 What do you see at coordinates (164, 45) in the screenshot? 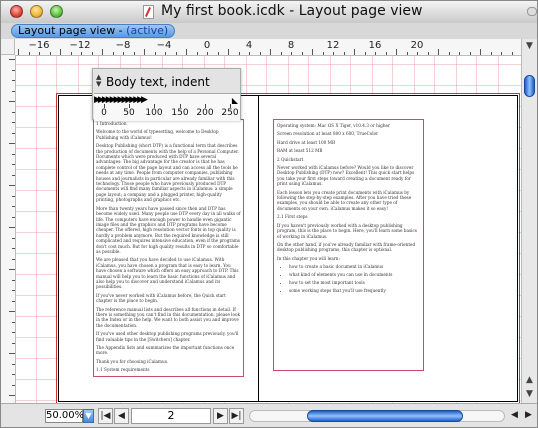
I see `ruler-label: −4` at bounding box center [164, 45].